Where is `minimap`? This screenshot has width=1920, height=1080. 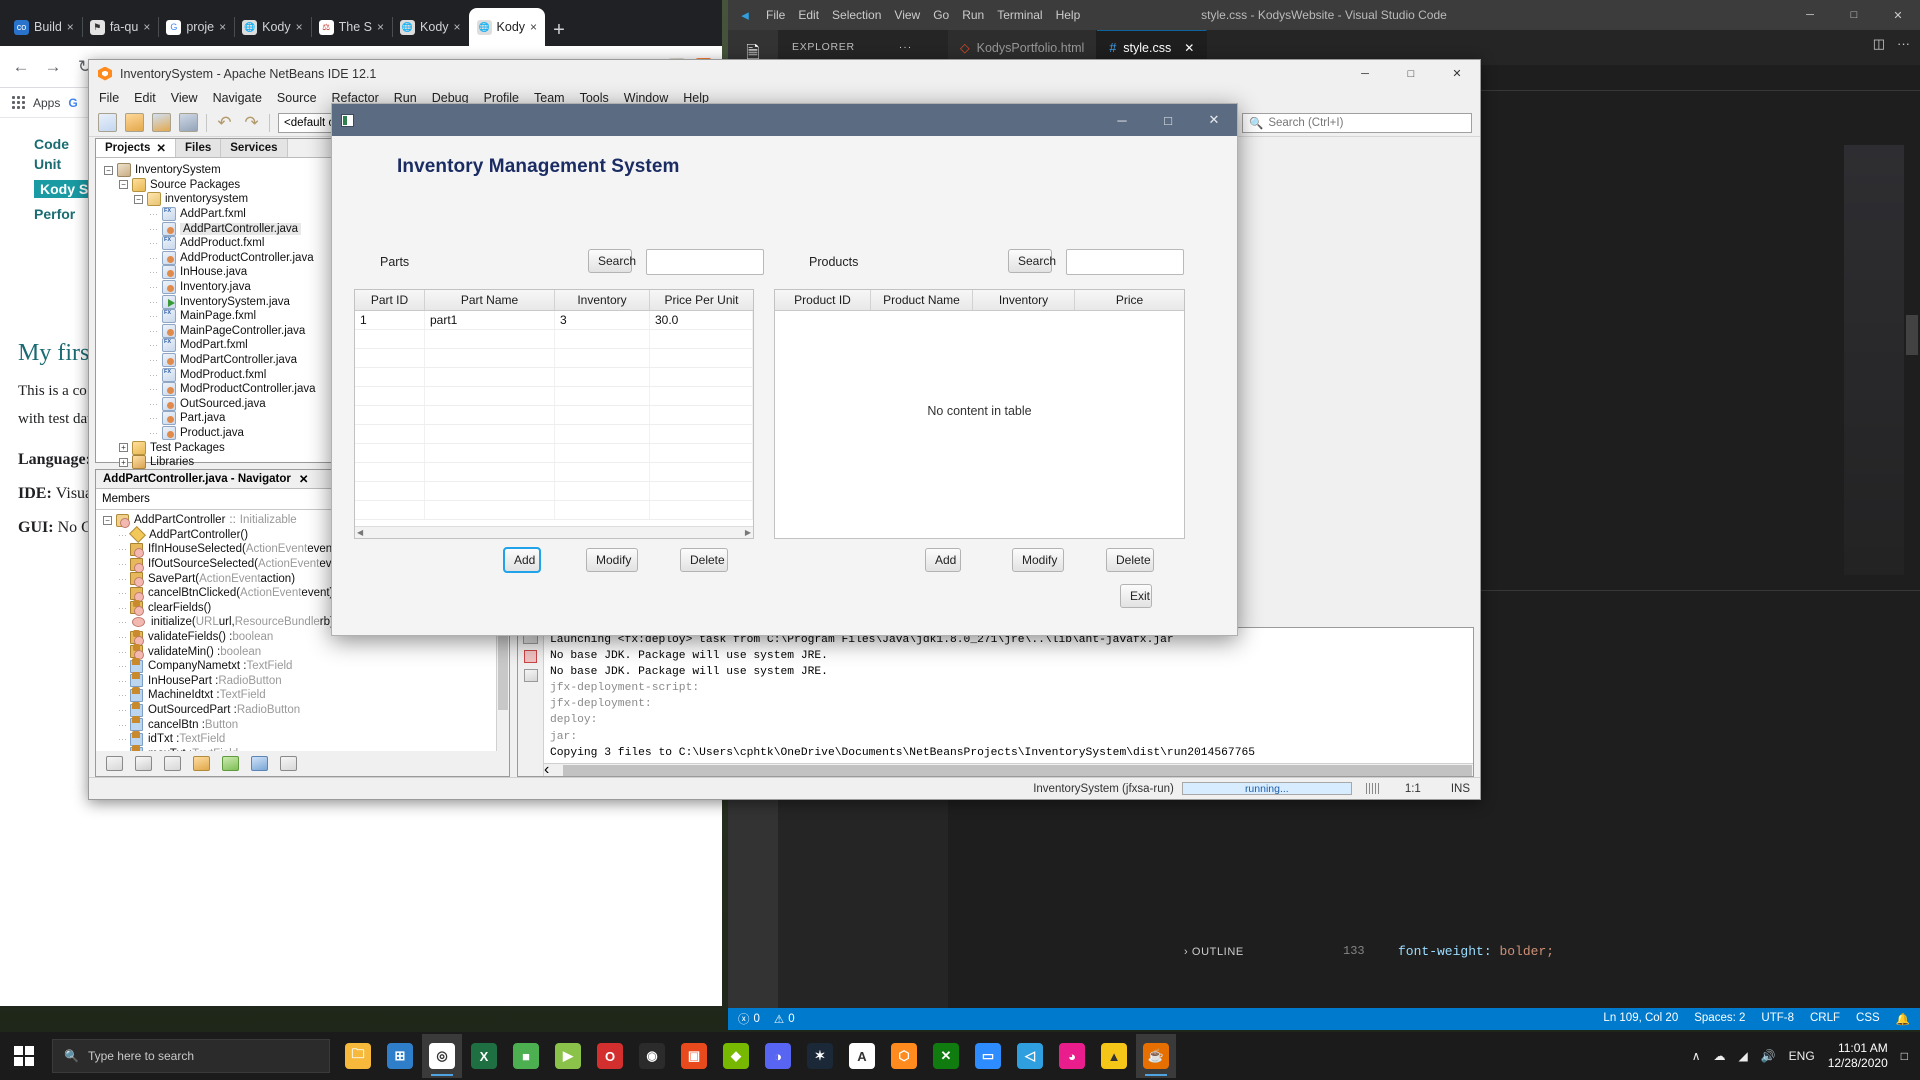 minimap is located at coordinates (1874, 360).